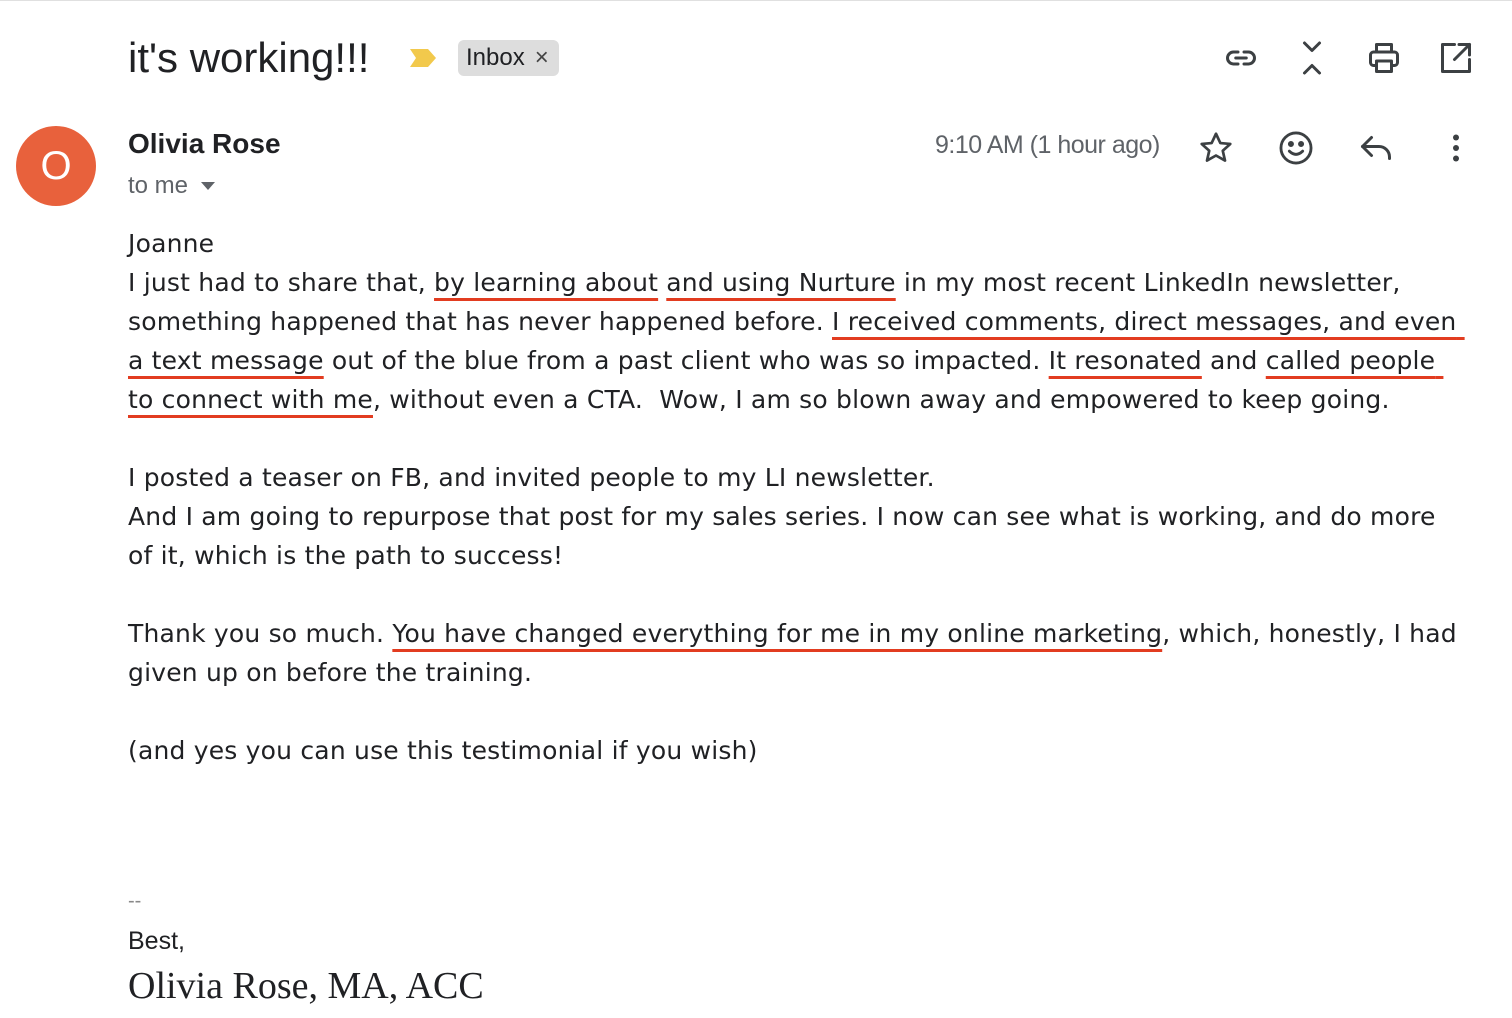 This screenshot has height=1018, width=1512. Describe the element at coordinates (260, 633) in the screenshot. I see `text-segment: Thank you so much.` at that location.